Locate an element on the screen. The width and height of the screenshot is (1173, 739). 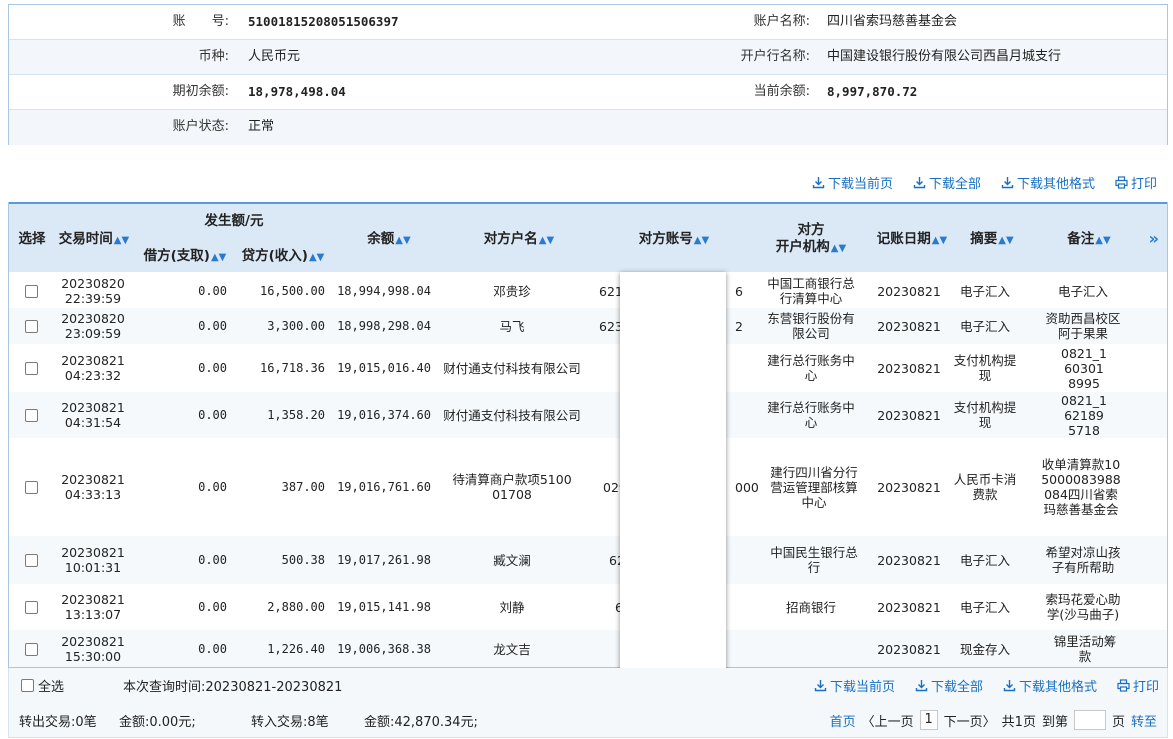
header-credit: 贷方(收入)▲▼ is located at coordinates (283, 257).